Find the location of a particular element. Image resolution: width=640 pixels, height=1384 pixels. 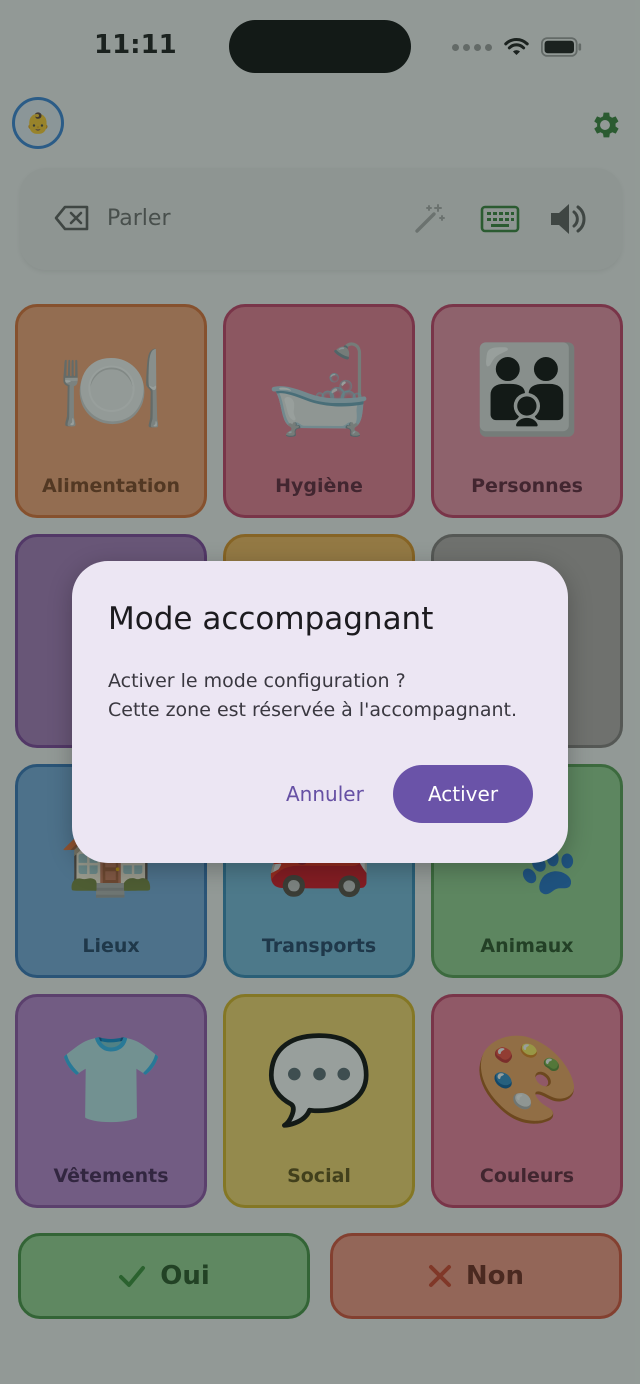

activate-button: Activer is located at coordinates (463, 794).